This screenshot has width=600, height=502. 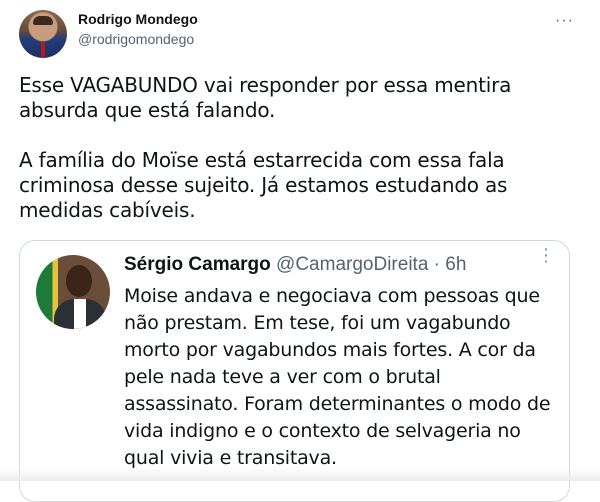 What do you see at coordinates (352, 264) in the screenshot?
I see `quoted-author-handle: @CamargoDireita` at bounding box center [352, 264].